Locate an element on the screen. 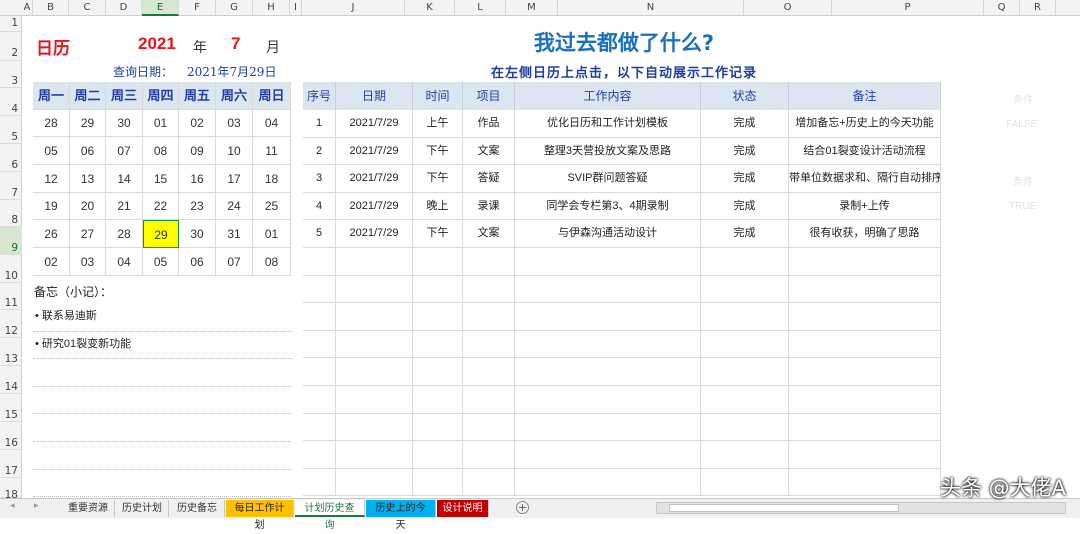  memo-line is located at coordinates (162, 455).